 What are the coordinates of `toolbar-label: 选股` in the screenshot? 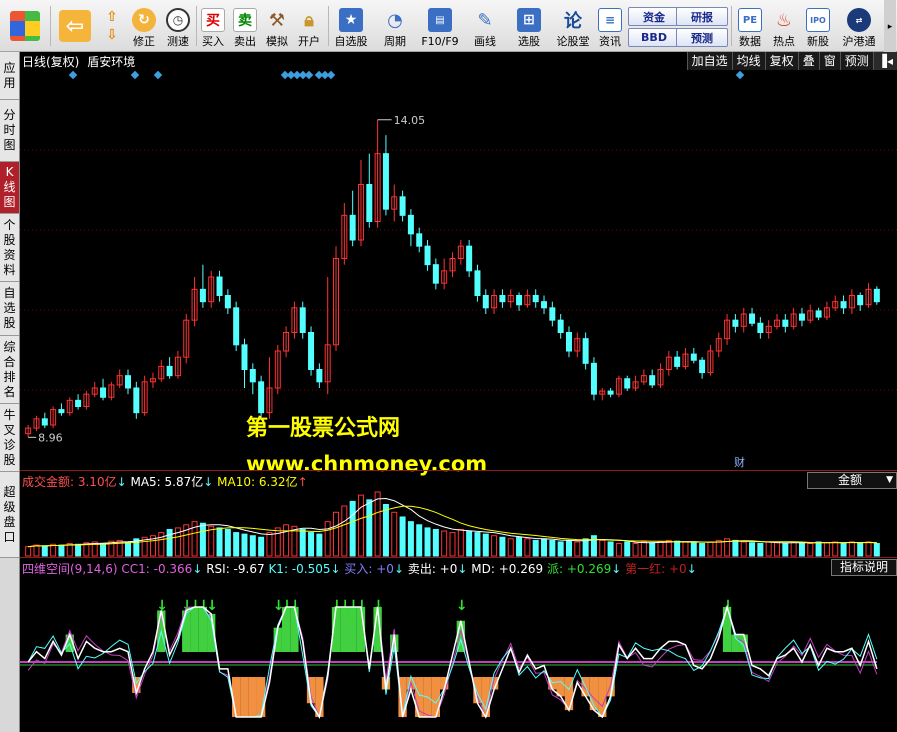 It's located at (529, 41).